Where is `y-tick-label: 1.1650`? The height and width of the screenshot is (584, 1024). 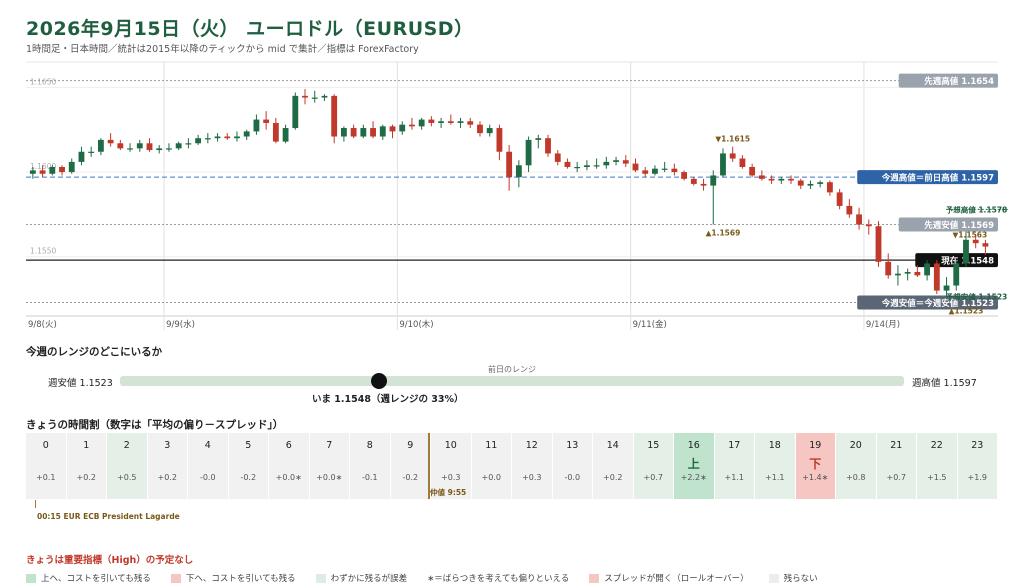
y-tick-label: 1.1650 is located at coordinates (43, 81).